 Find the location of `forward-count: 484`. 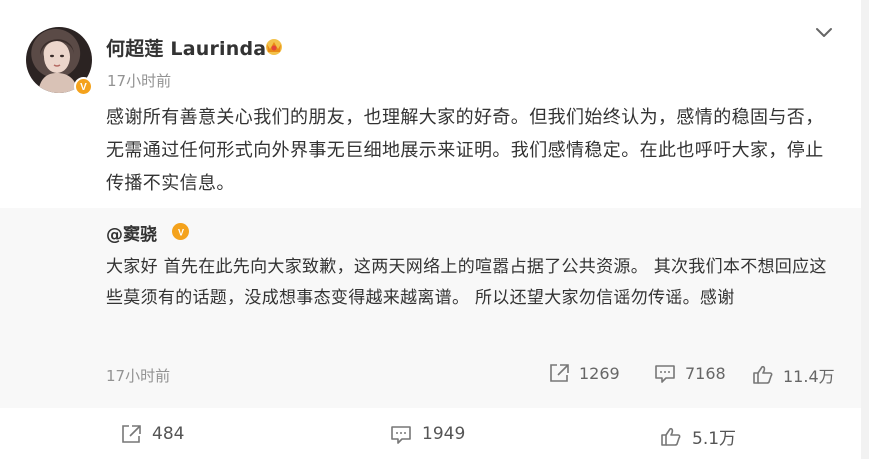

forward-count: 484 is located at coordinates (168, 434).